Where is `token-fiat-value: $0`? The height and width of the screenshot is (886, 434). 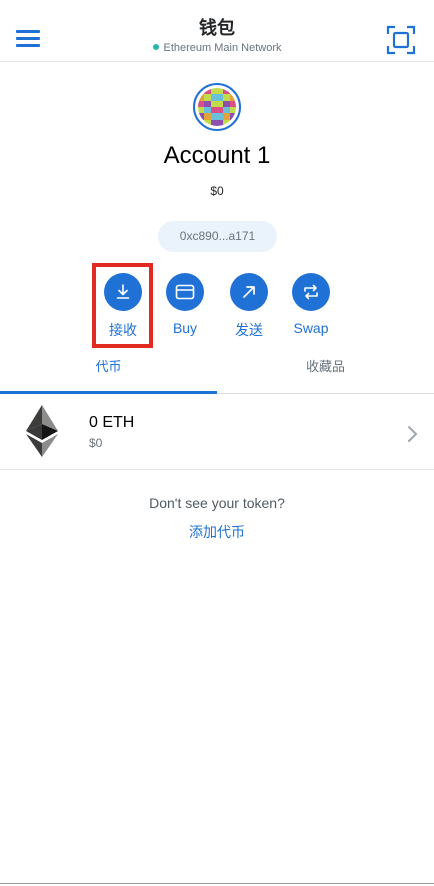 token-fiat-value: $0 is located at coordinates (96, 443).